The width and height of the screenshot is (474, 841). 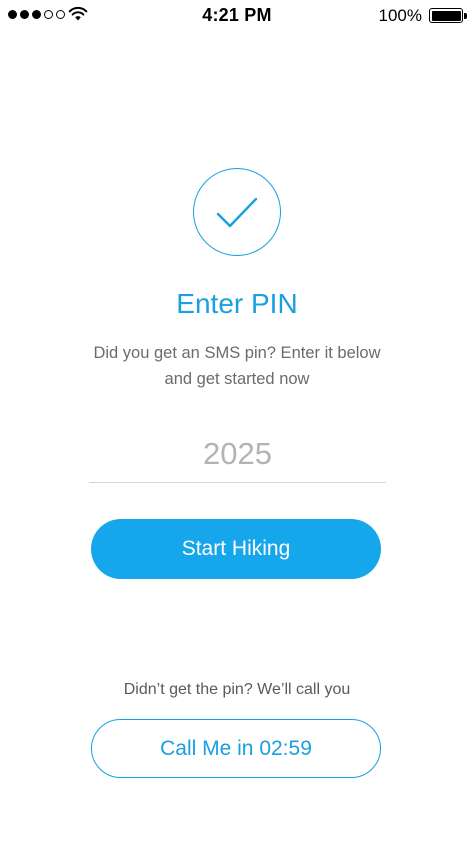 What do you see at coordinates (236, 549) in the screenshot?
I see `start-hiking-button: Start Hiking` at bounding box center [236, 549].